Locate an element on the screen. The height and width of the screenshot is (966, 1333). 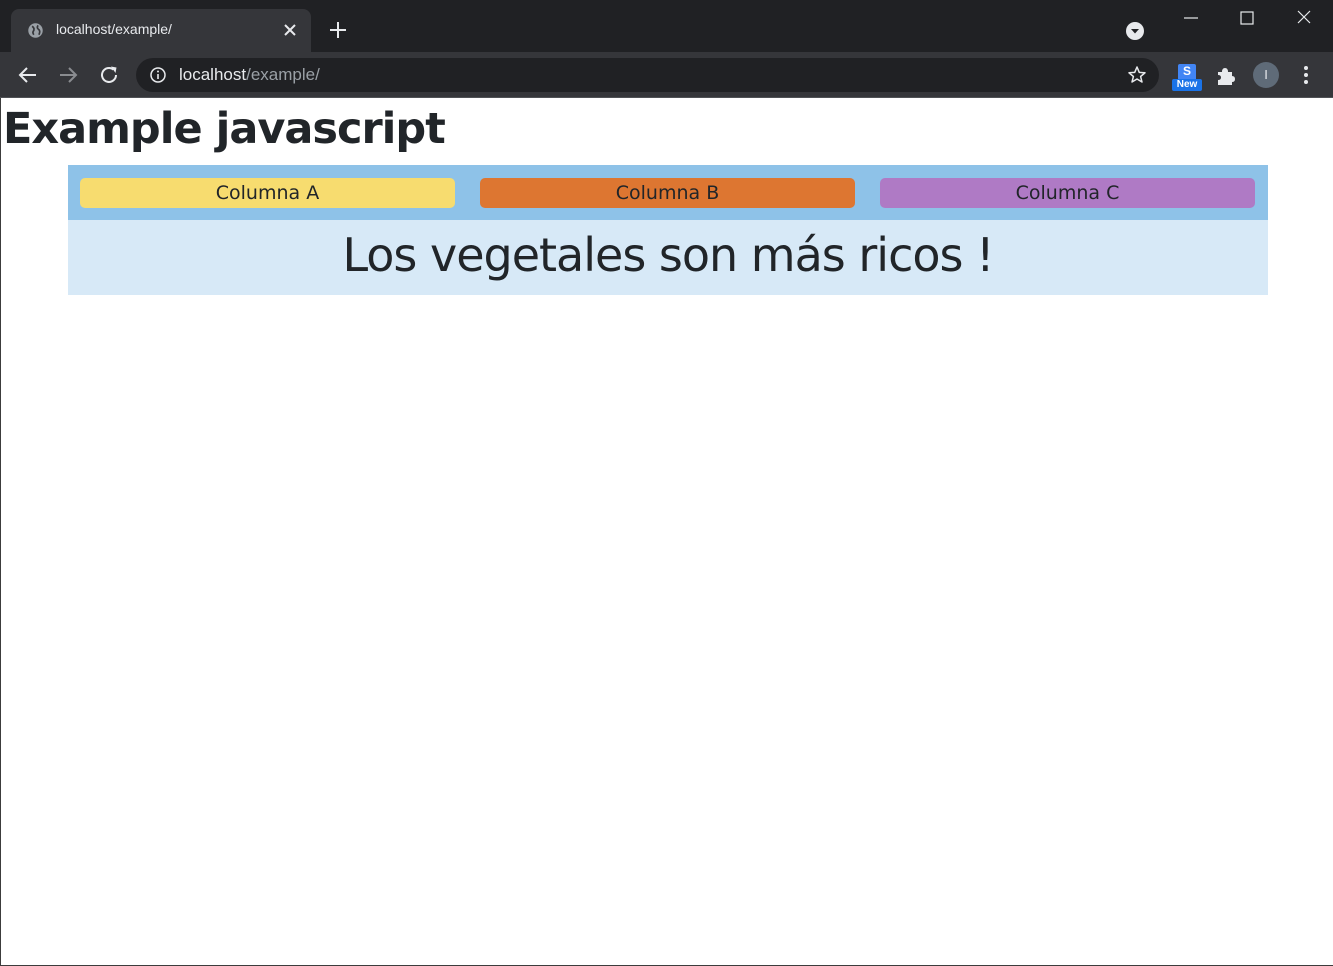
columna-b-button: Columna B is located at coordinates (667, 193).